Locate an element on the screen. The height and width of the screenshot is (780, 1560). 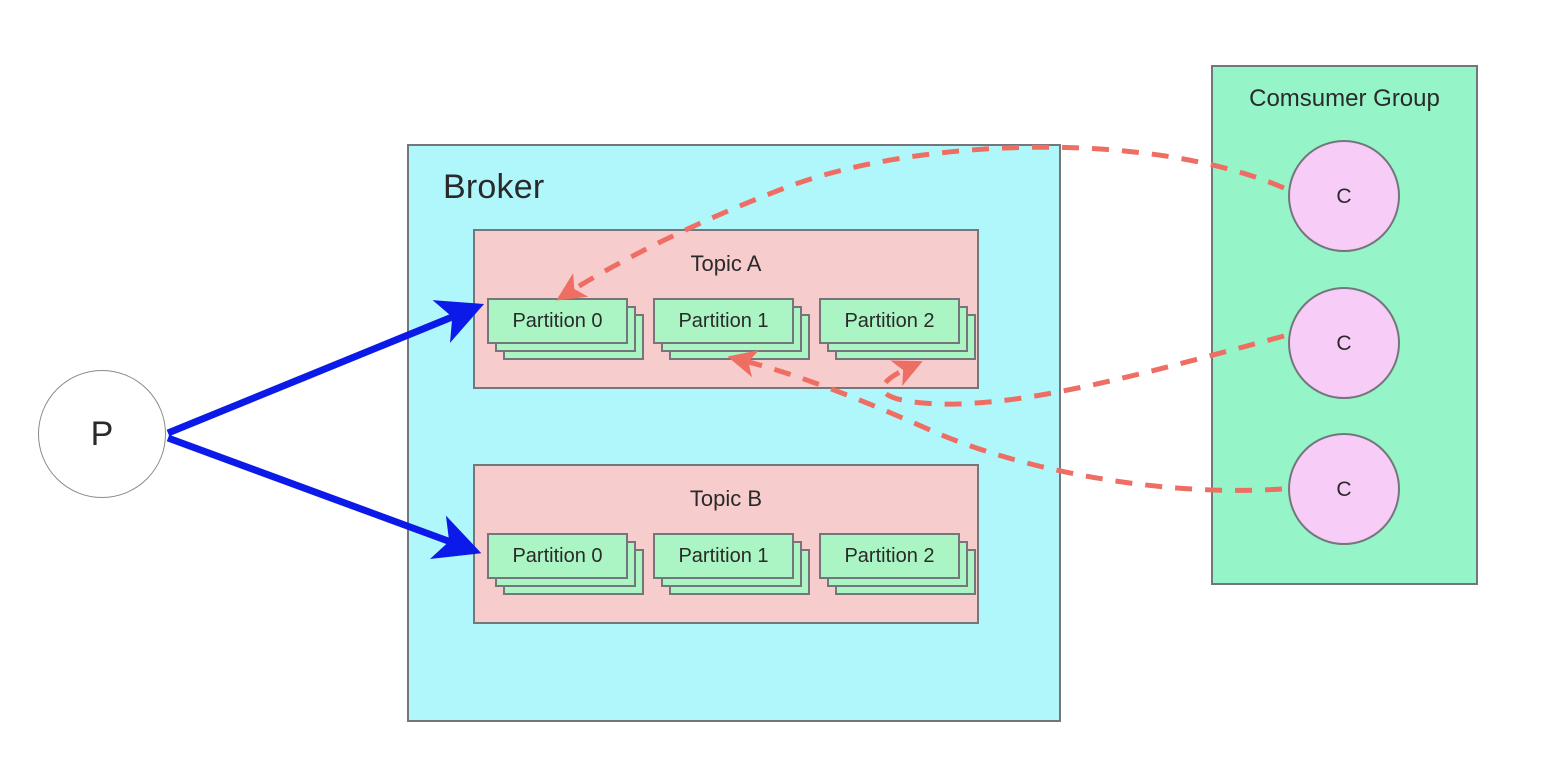
produce-edge-topic-b is located at coordinates (324, 496).